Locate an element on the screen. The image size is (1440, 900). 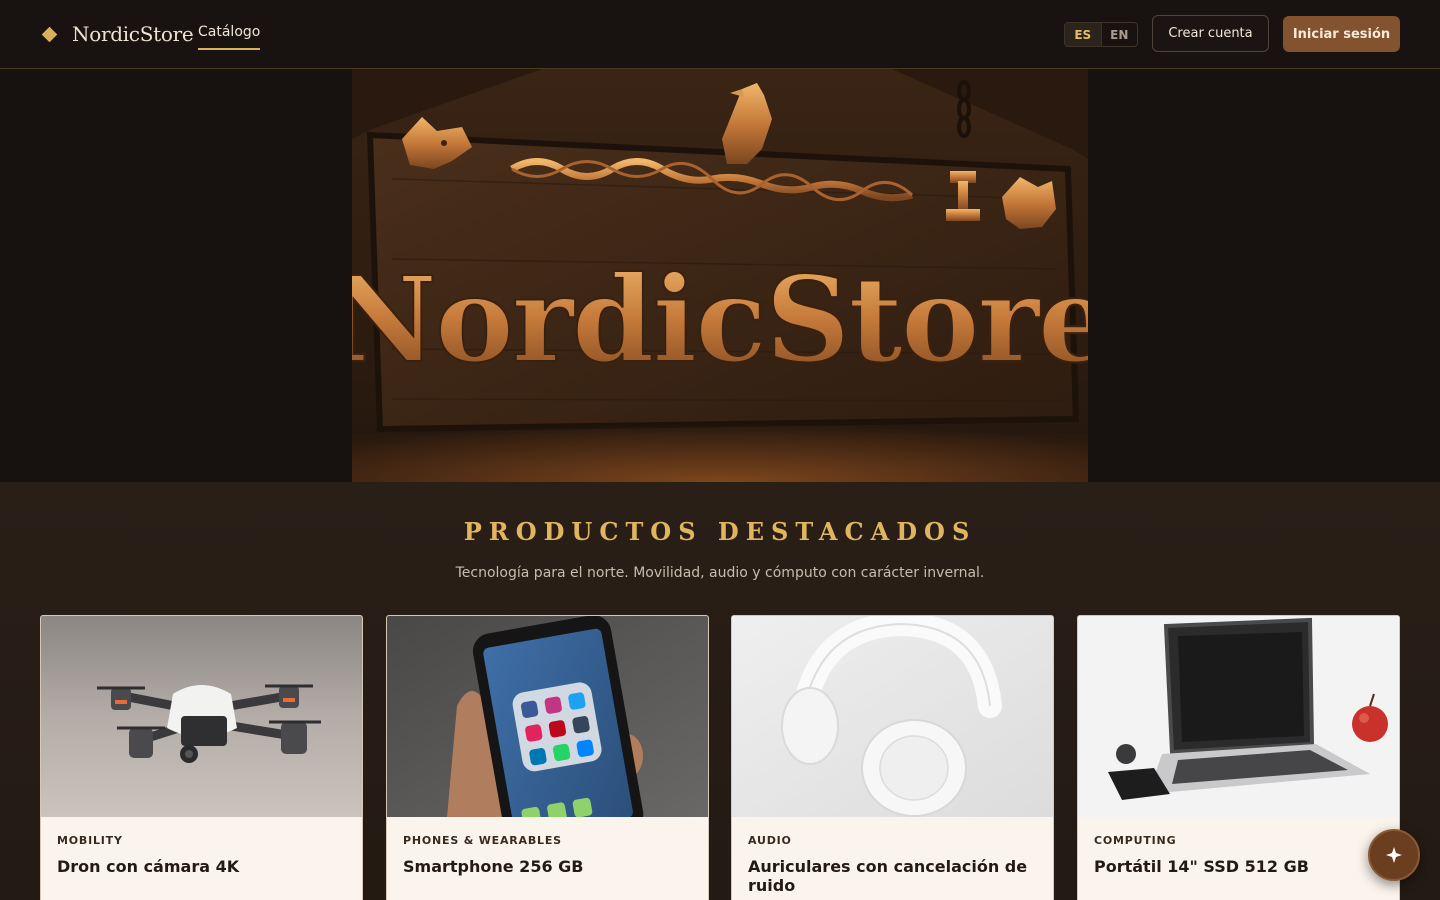
product-name: Portátil 14" SSD 512 GB is located at coordinates (1201, 866).